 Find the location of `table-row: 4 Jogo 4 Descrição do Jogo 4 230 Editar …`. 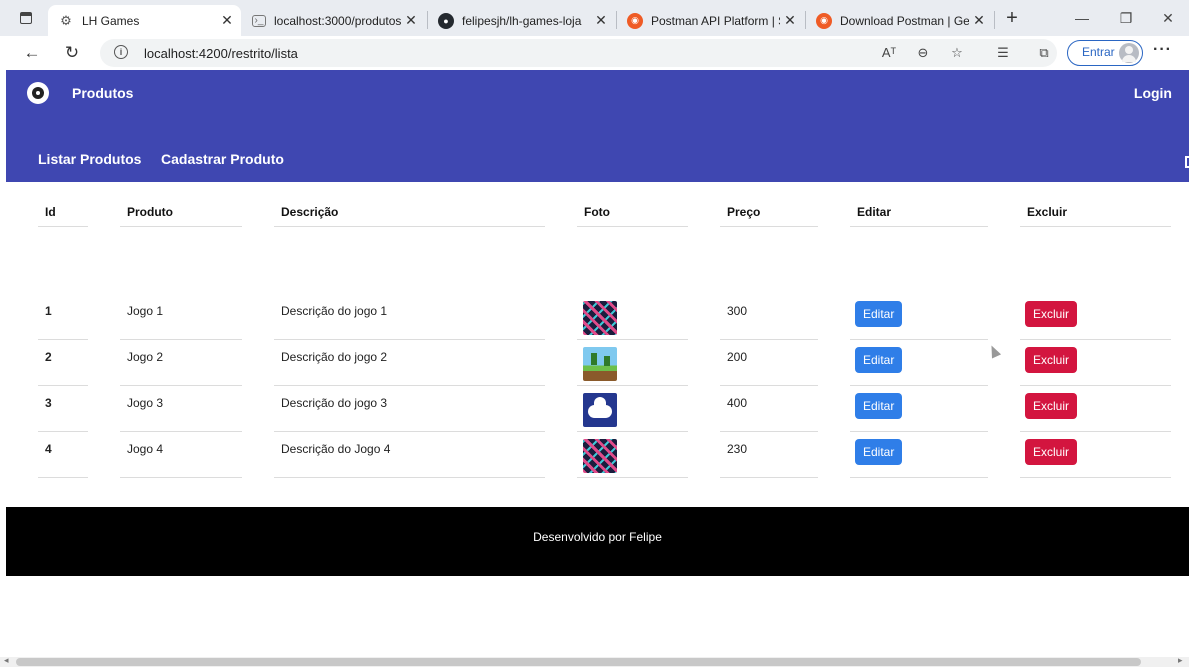

table-row: 4 Jogo 4 Descrição do Jogo 4 230 Editar … is located at coordinates (597, 455).